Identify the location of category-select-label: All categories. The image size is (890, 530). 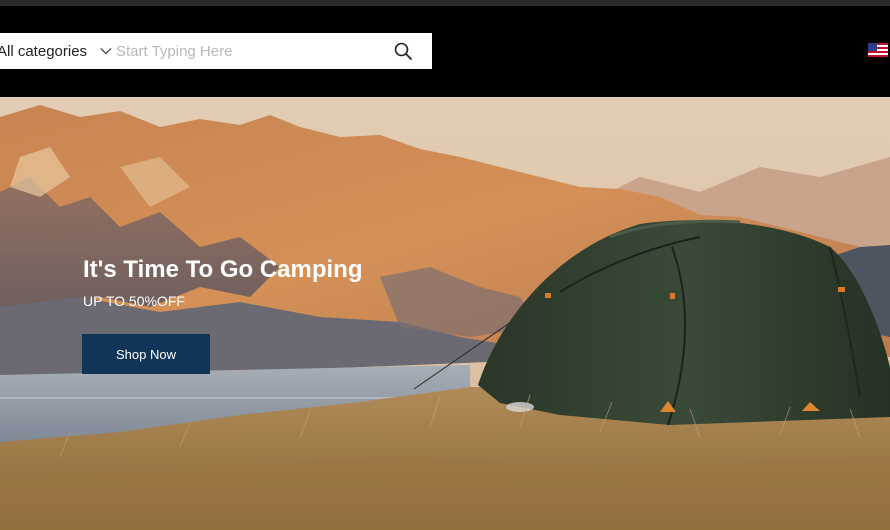
(44, 51).